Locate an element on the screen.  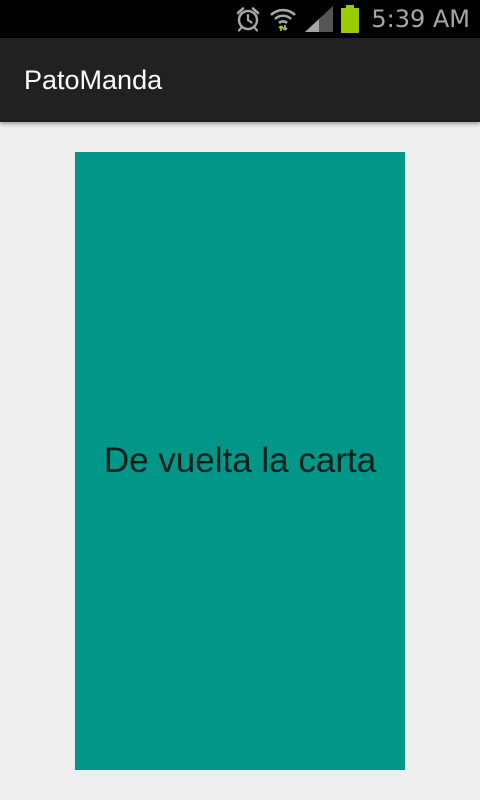
status-bar: 5:39 AM is located at coordinates (240, 19).